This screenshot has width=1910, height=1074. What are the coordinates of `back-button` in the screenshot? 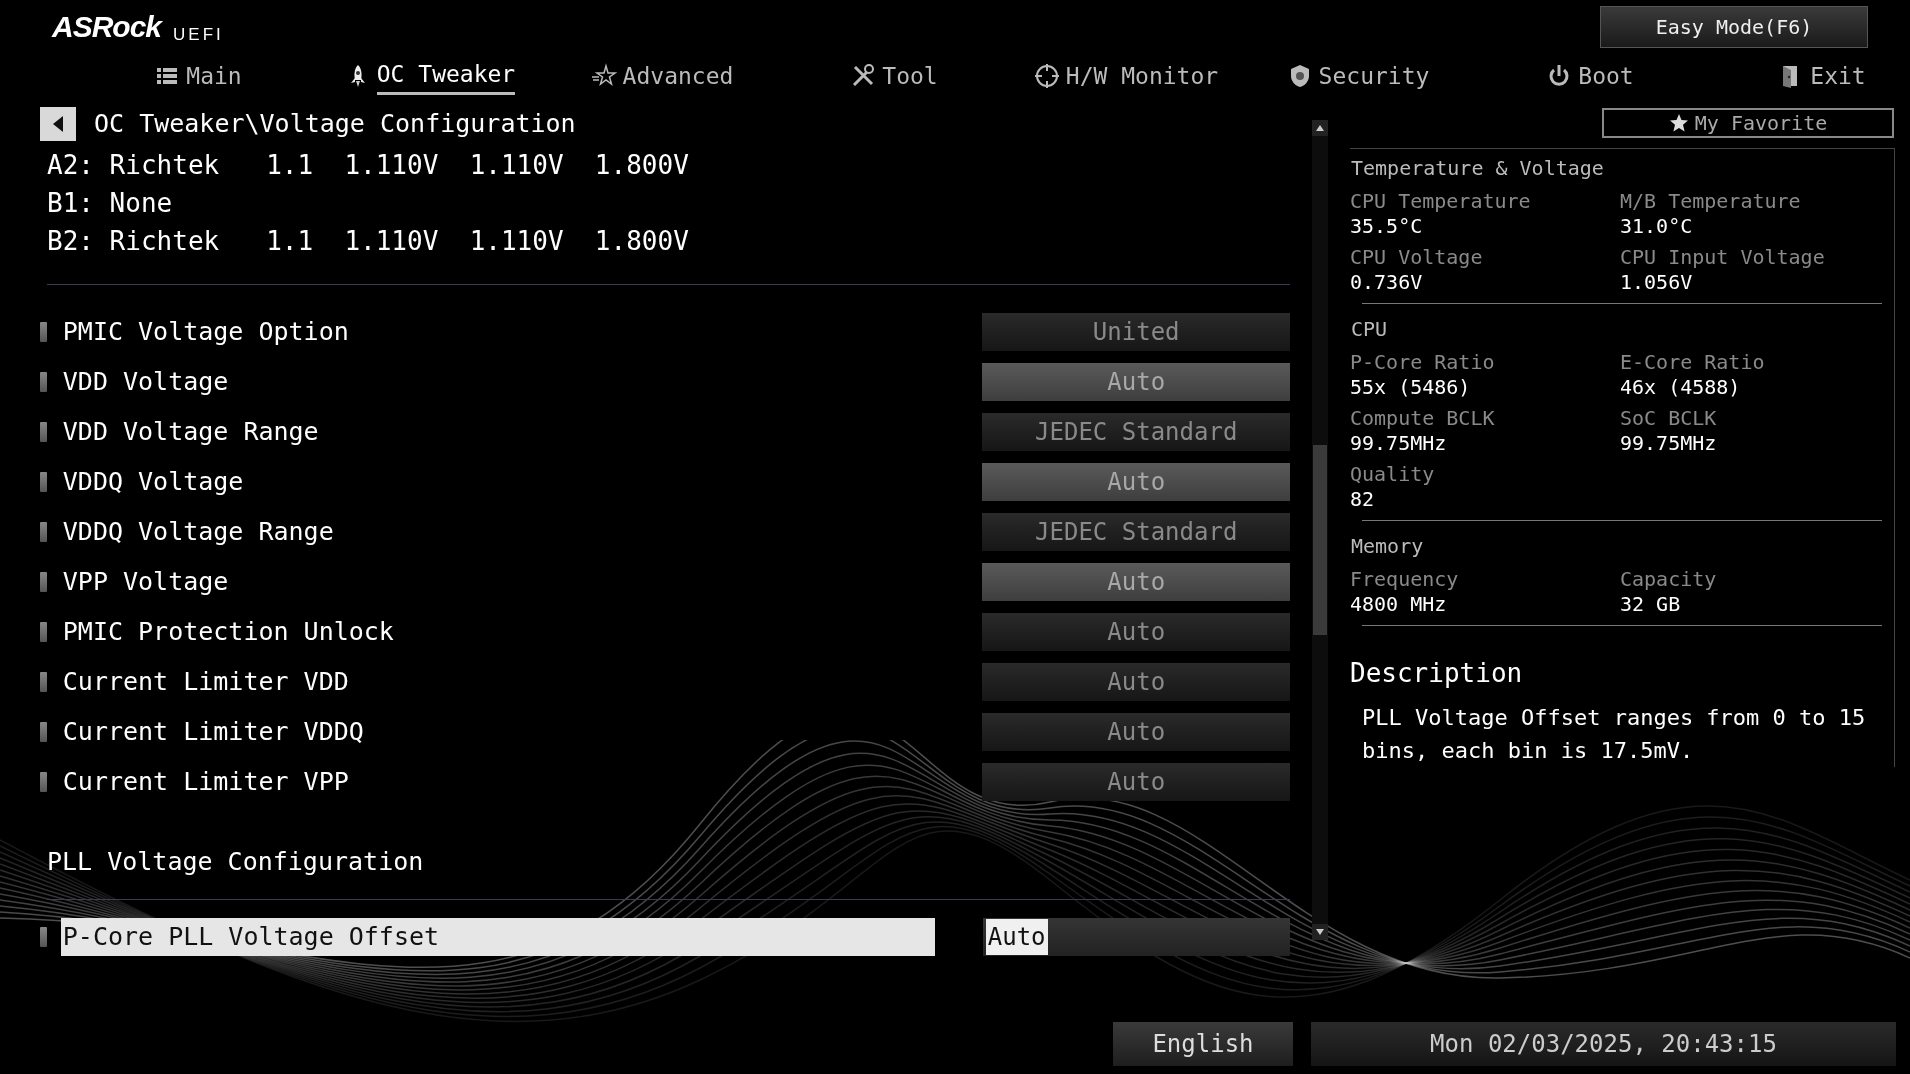 It's located at (58, 124).